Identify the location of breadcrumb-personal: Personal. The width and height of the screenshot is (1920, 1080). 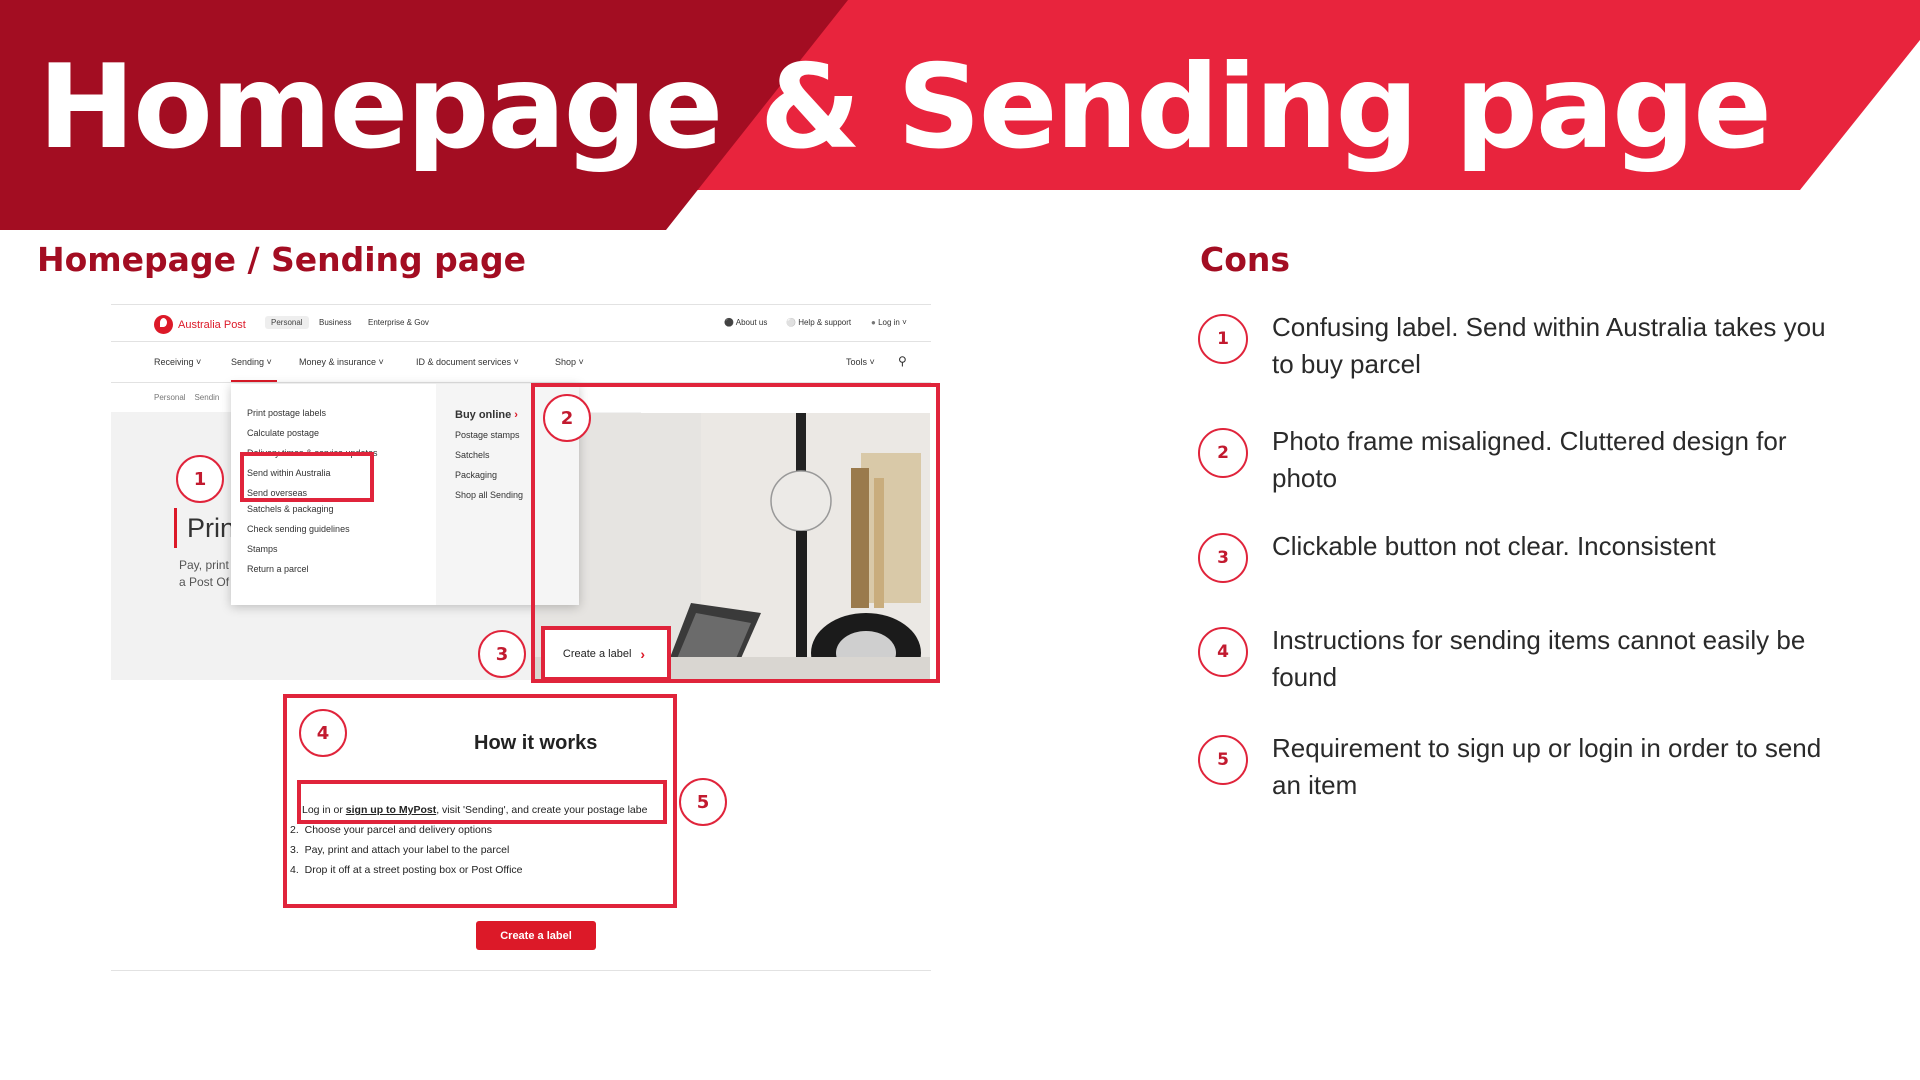
(170, 397).